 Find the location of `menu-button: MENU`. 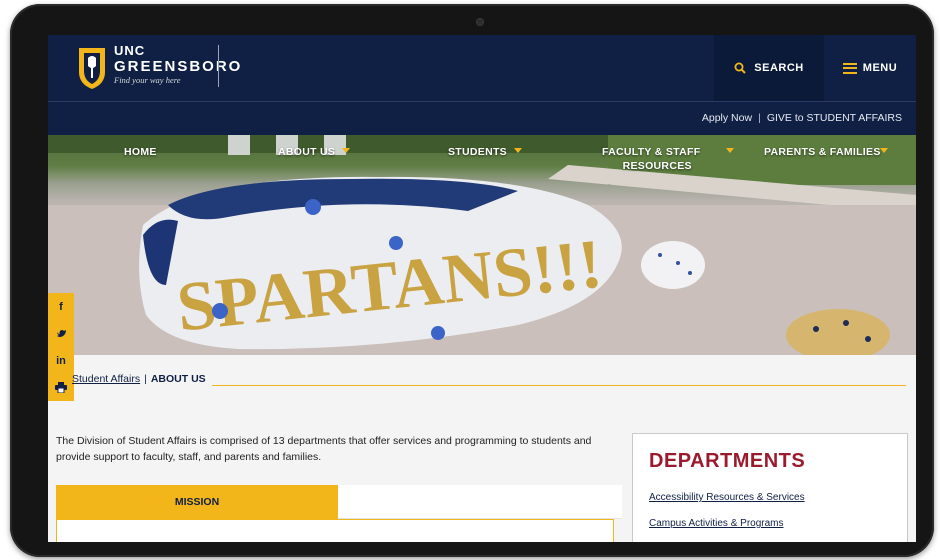

menu-button: MENU is located at coordinates (870, 68).